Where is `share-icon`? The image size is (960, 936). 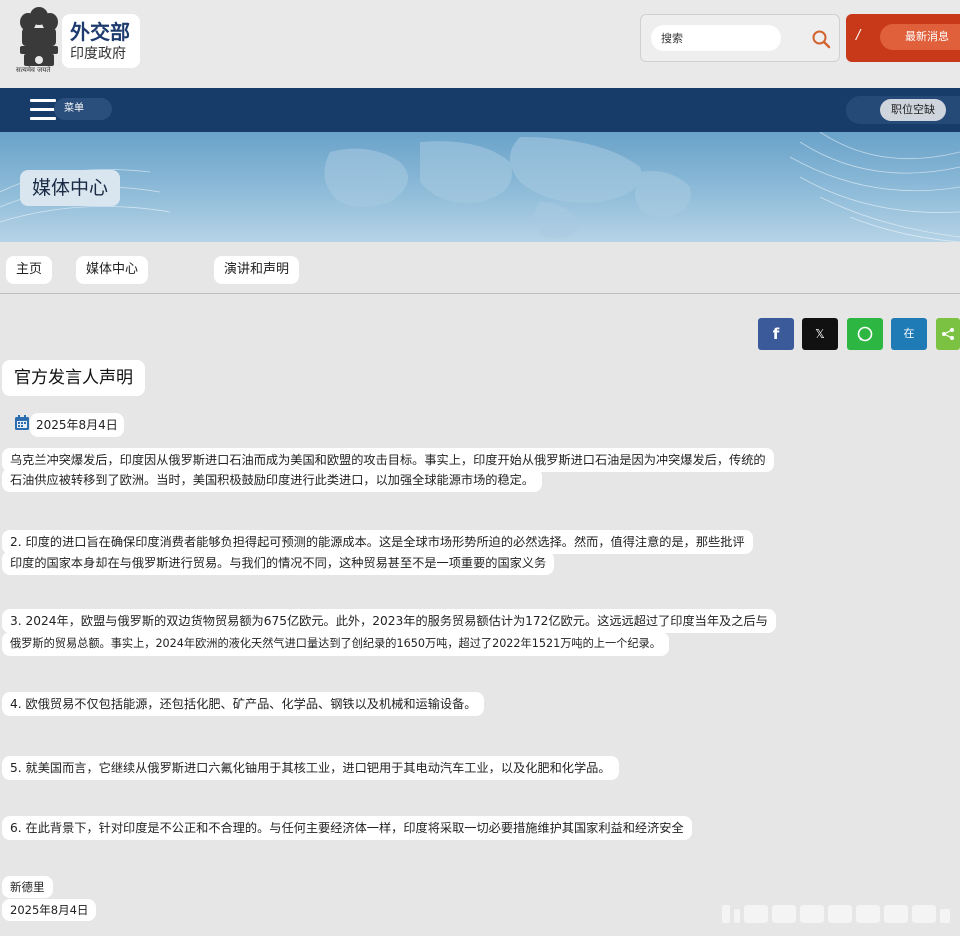
share-icon is located at coordinates (948, 334).